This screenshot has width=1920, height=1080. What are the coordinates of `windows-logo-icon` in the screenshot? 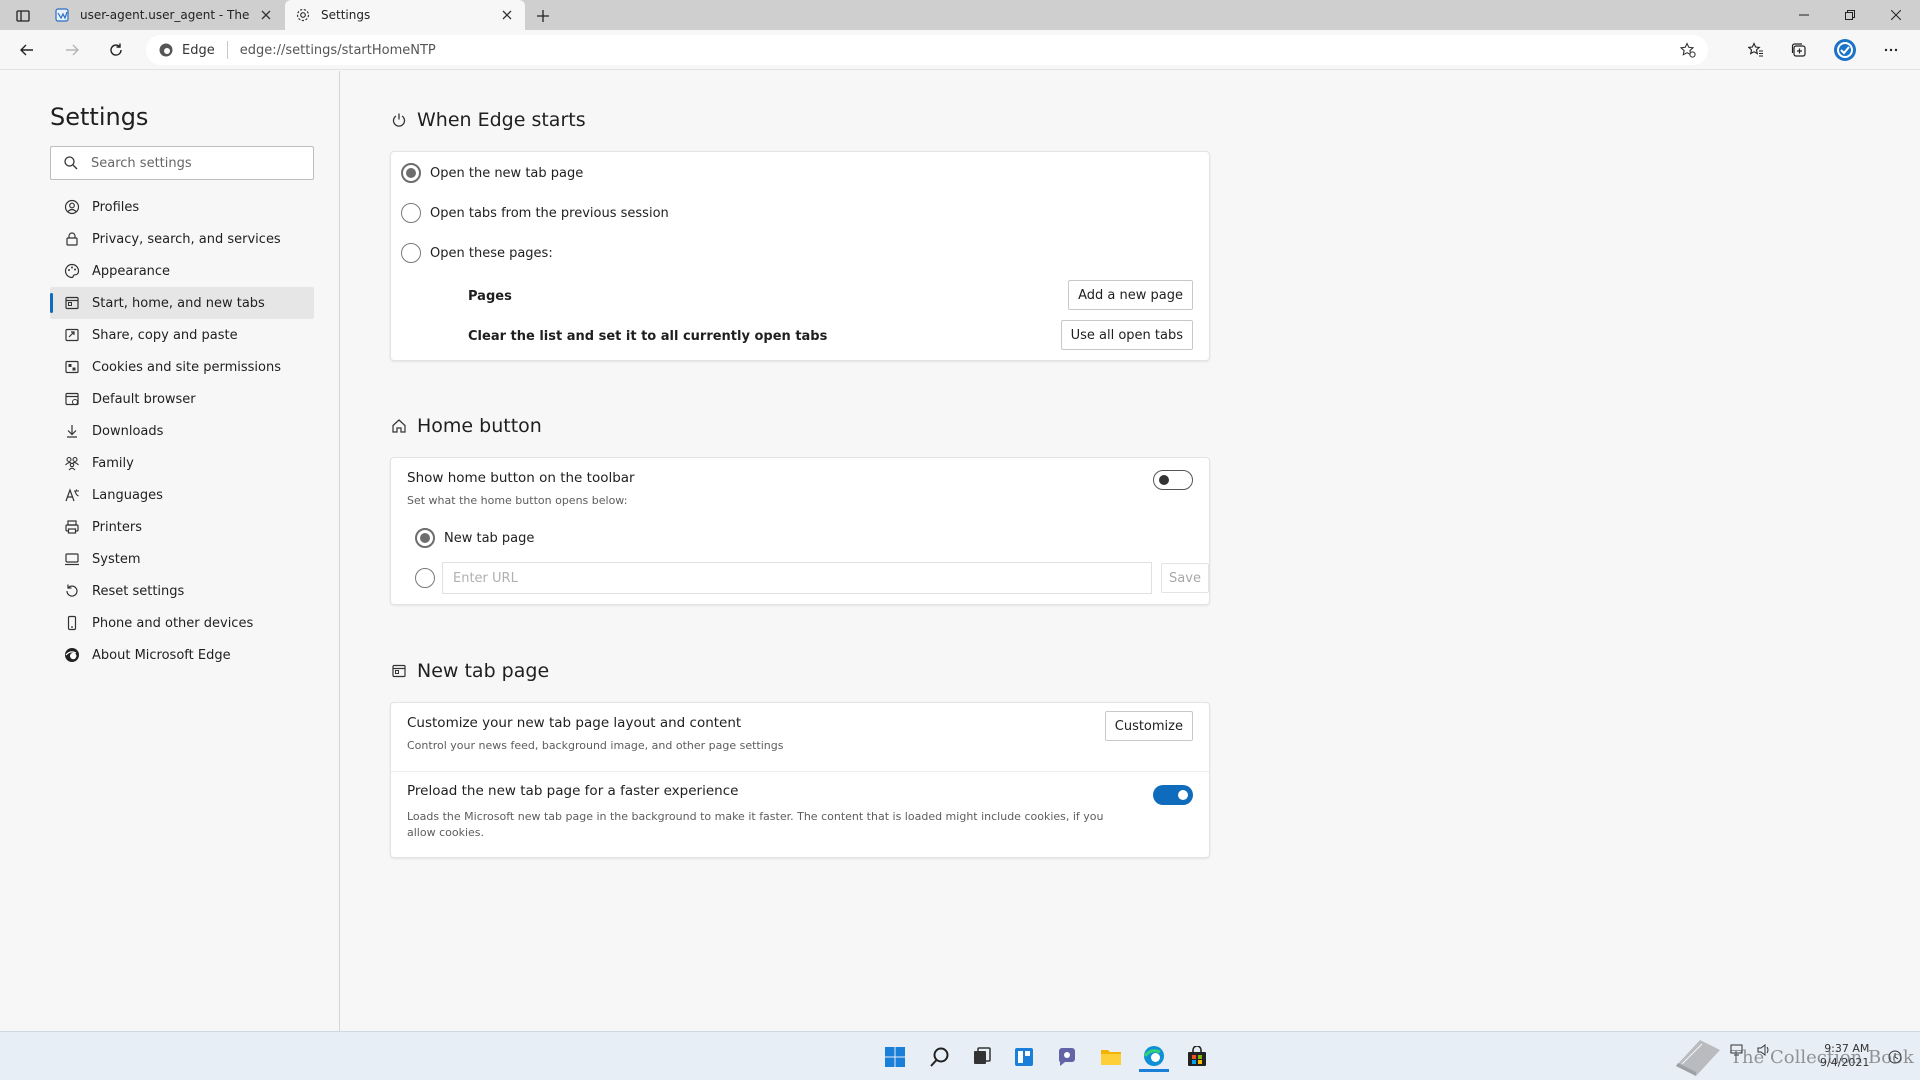 It's located at (895, 1057).